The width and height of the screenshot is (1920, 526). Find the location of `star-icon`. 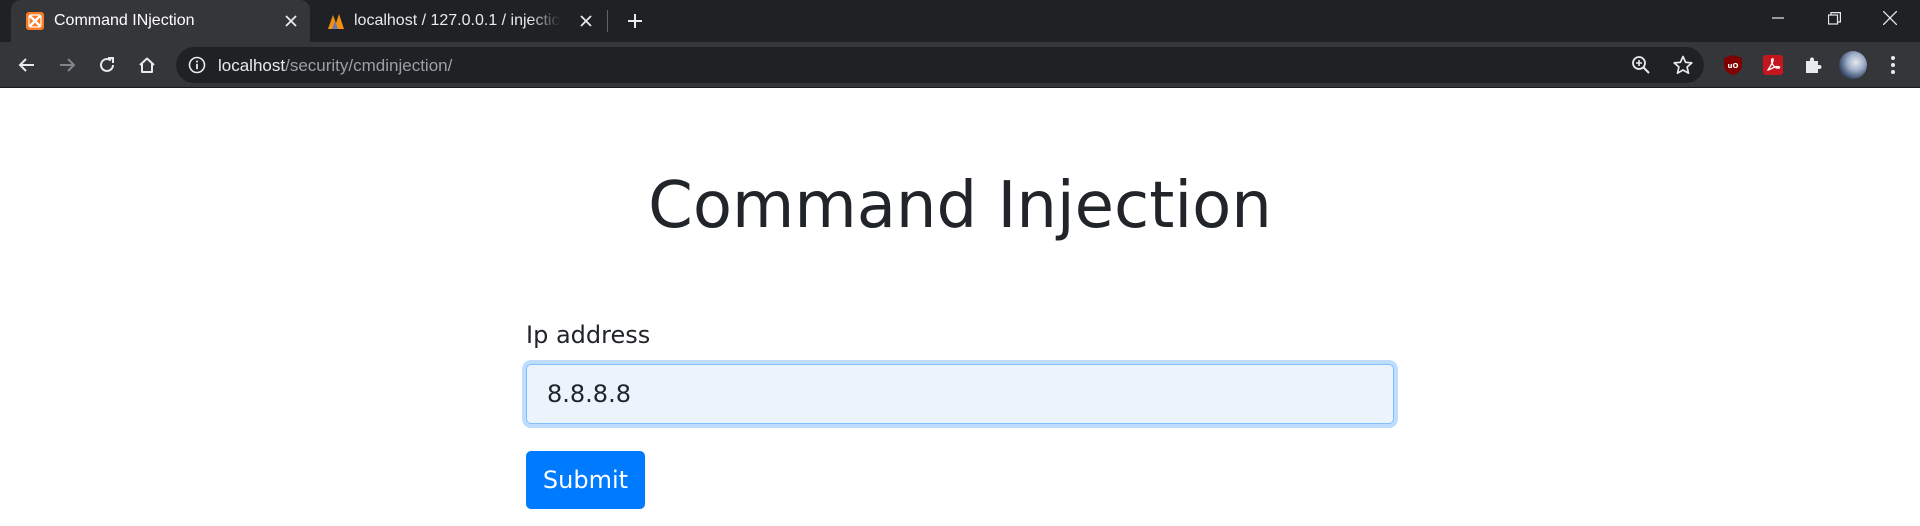

star-icon is located at coordinates (1683, 65).